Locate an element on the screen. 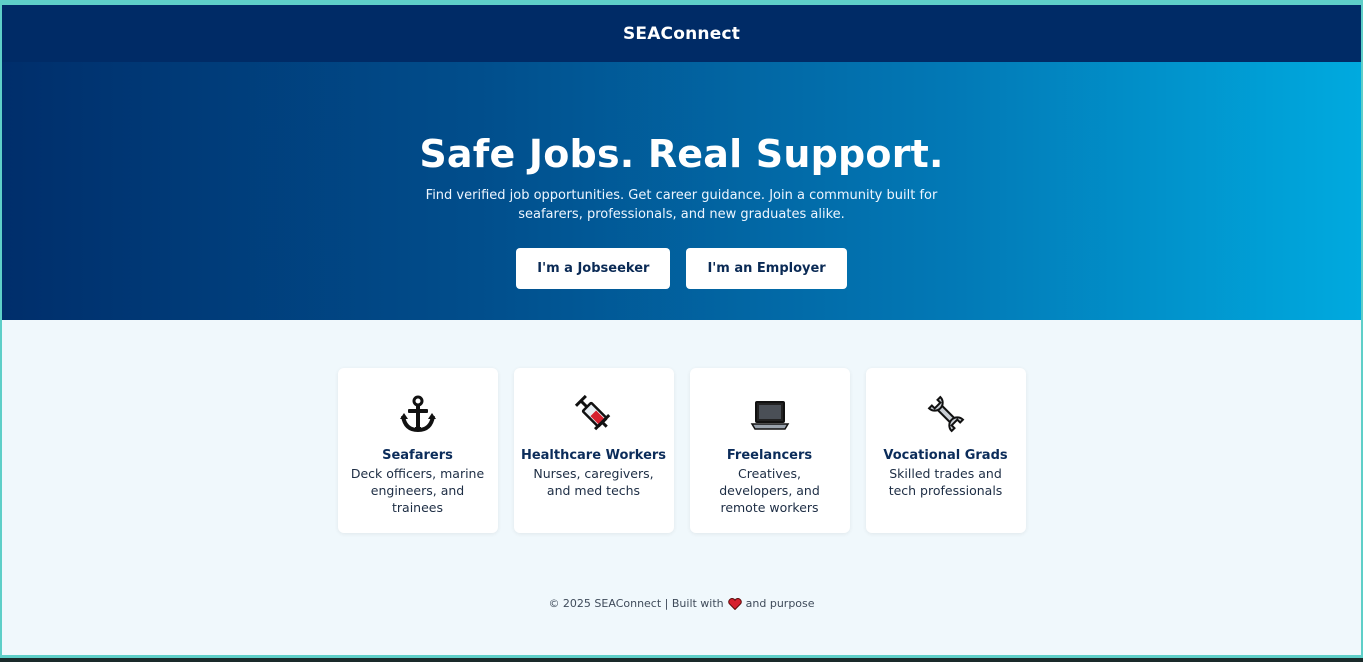  footer-text-before: © 2025 SEAConnect | Built with is located at coordinates (636, 603).